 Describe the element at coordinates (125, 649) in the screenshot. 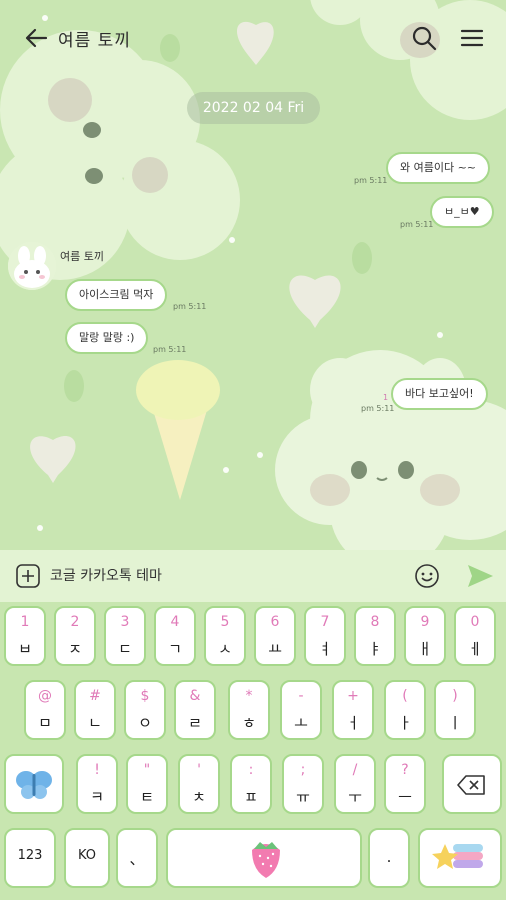

I see `key-label: ㄷ` at that location.